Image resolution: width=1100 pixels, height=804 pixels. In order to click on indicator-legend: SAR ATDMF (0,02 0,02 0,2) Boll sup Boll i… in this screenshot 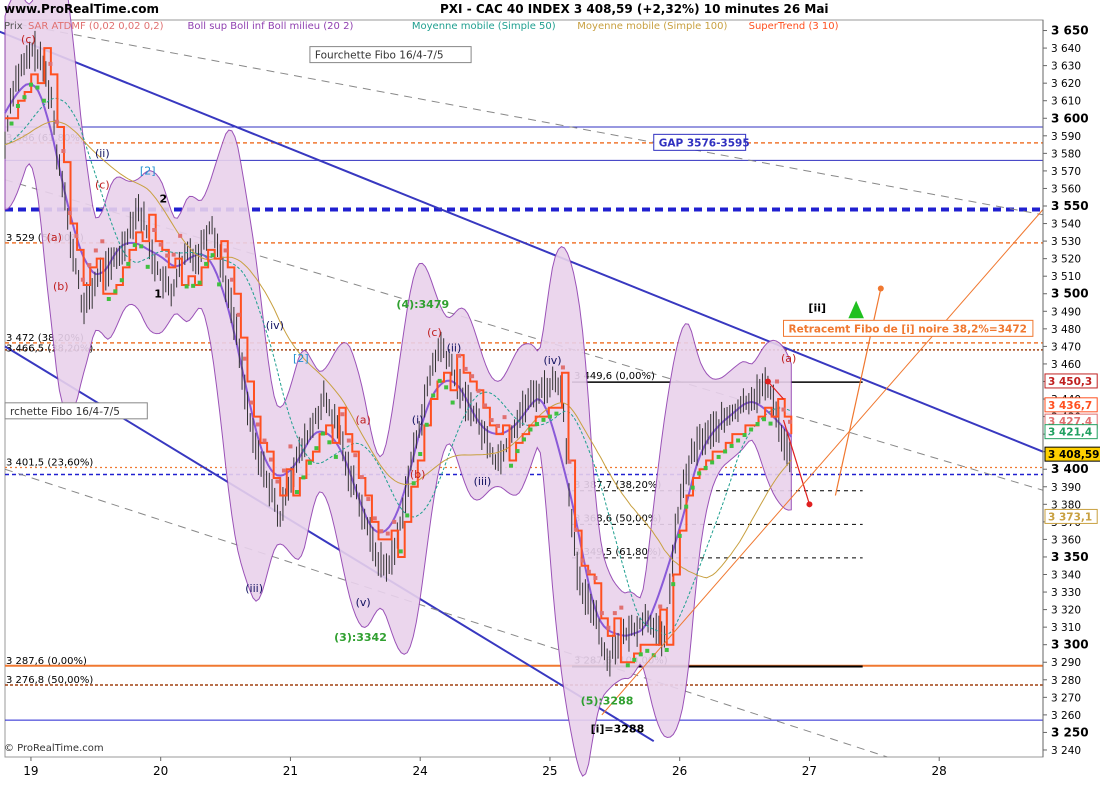, I will do `click(433, 26)`.